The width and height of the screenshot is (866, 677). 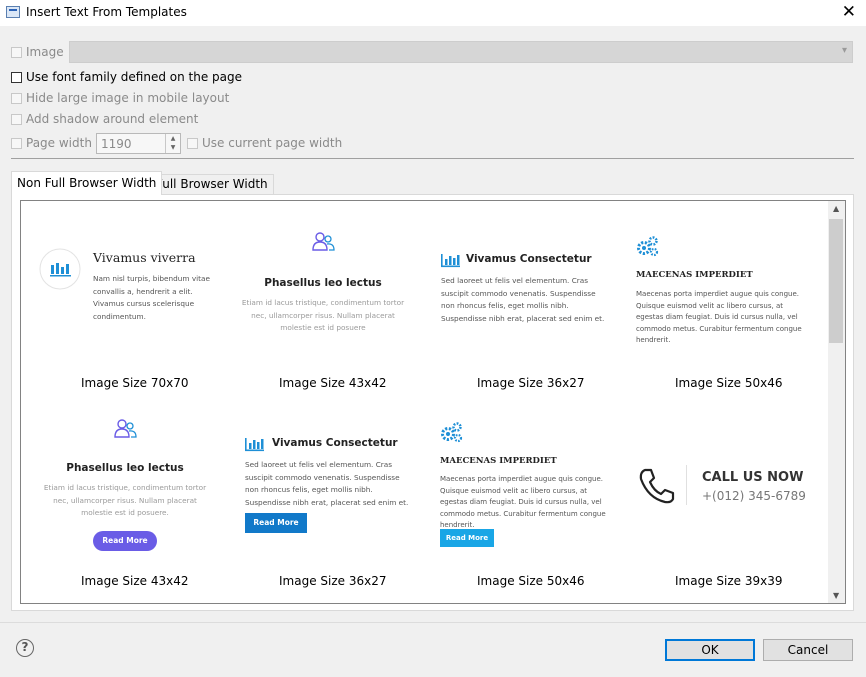 What do you see at coordinates (849, 12) in the screenshot?
I see `close-icon: ✕` at bounding box center [849, 12].